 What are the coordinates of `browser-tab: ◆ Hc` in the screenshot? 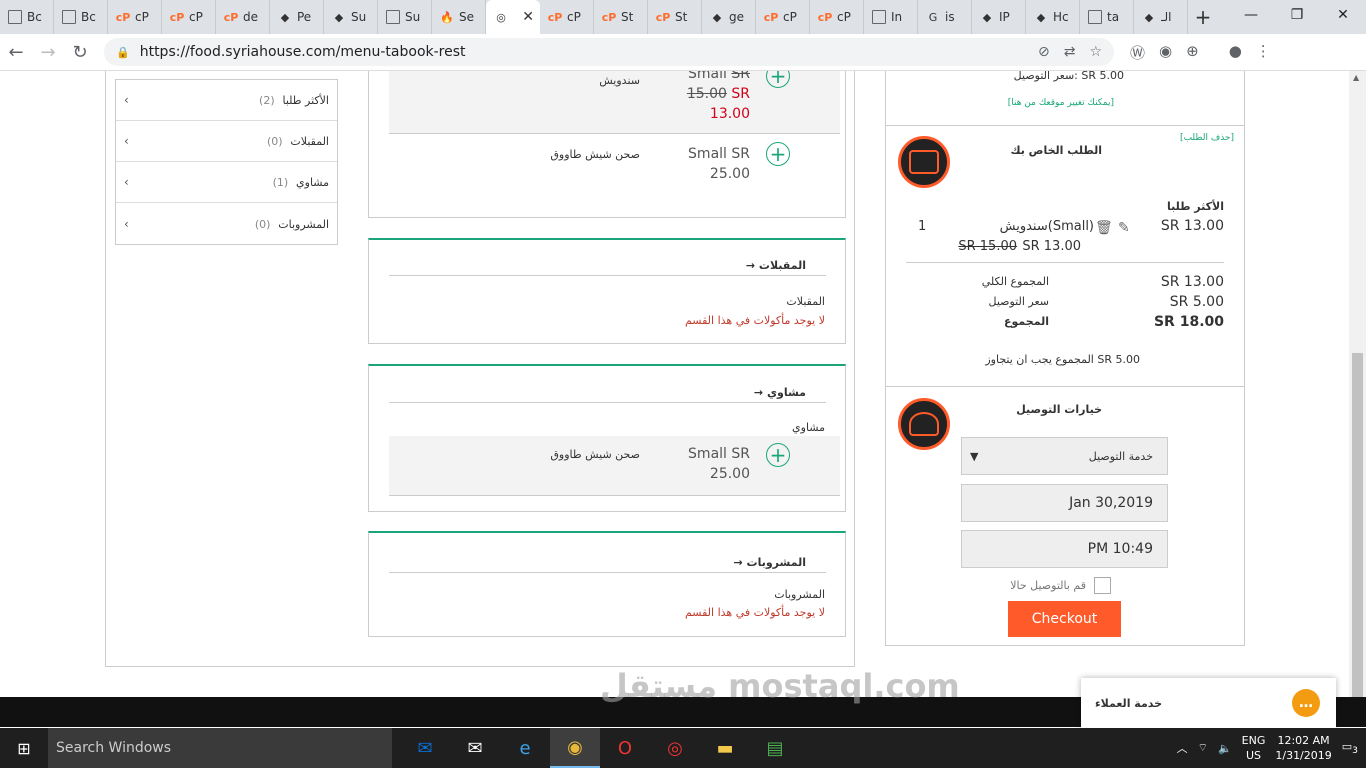 It's located at (1053, 17).